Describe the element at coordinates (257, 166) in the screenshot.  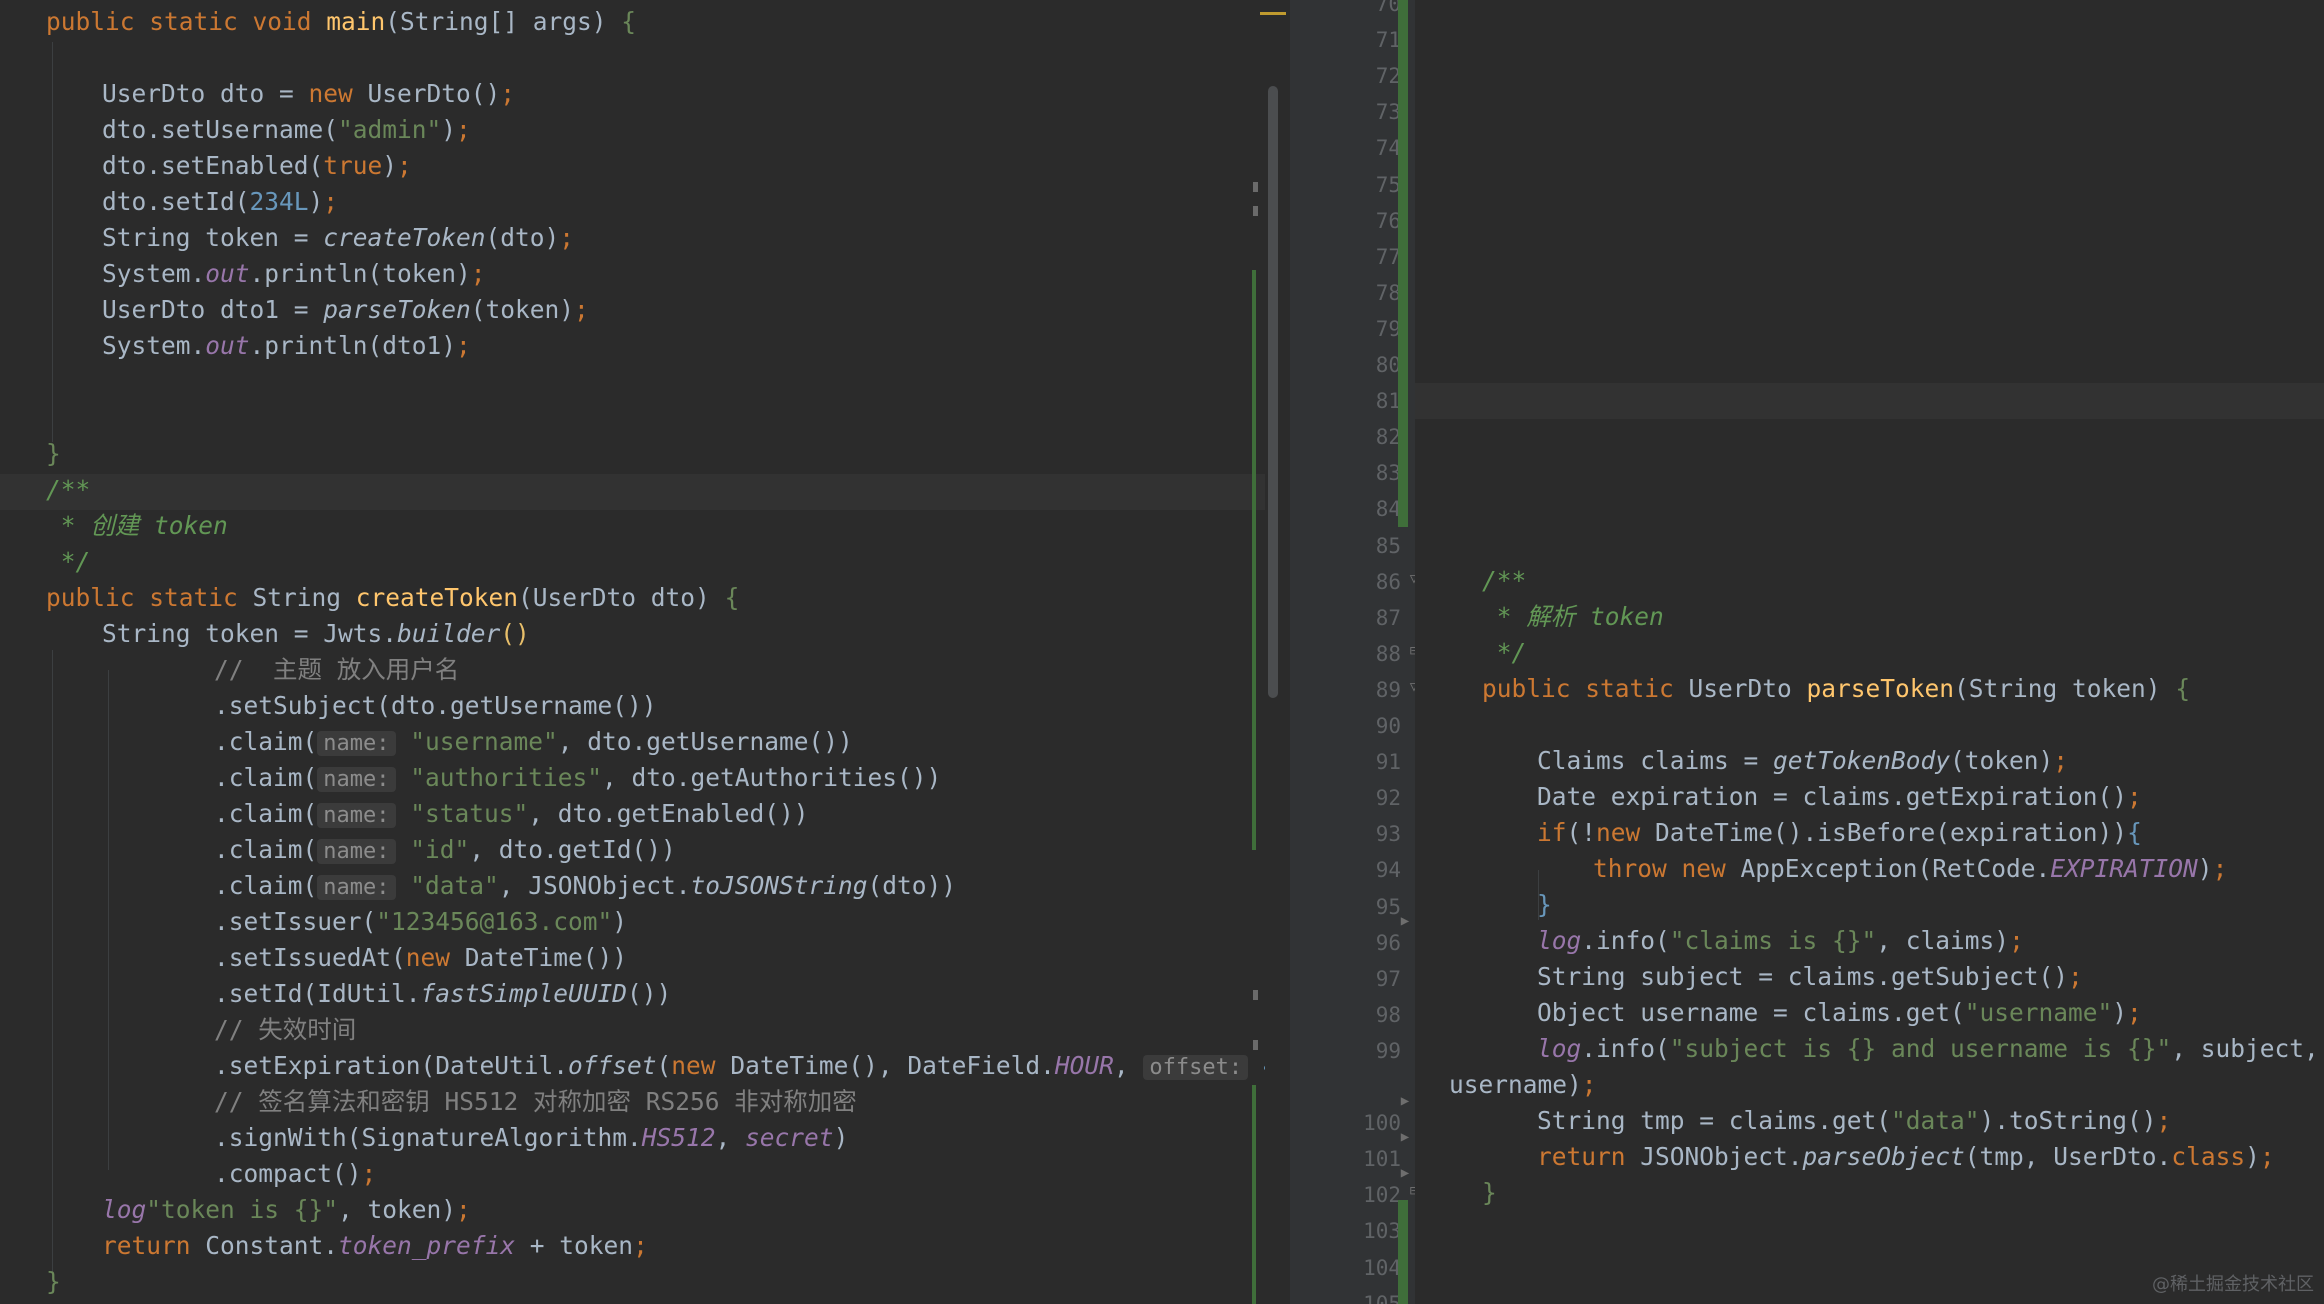
I see `code-line: dto.setEnabled(true);` at that location.